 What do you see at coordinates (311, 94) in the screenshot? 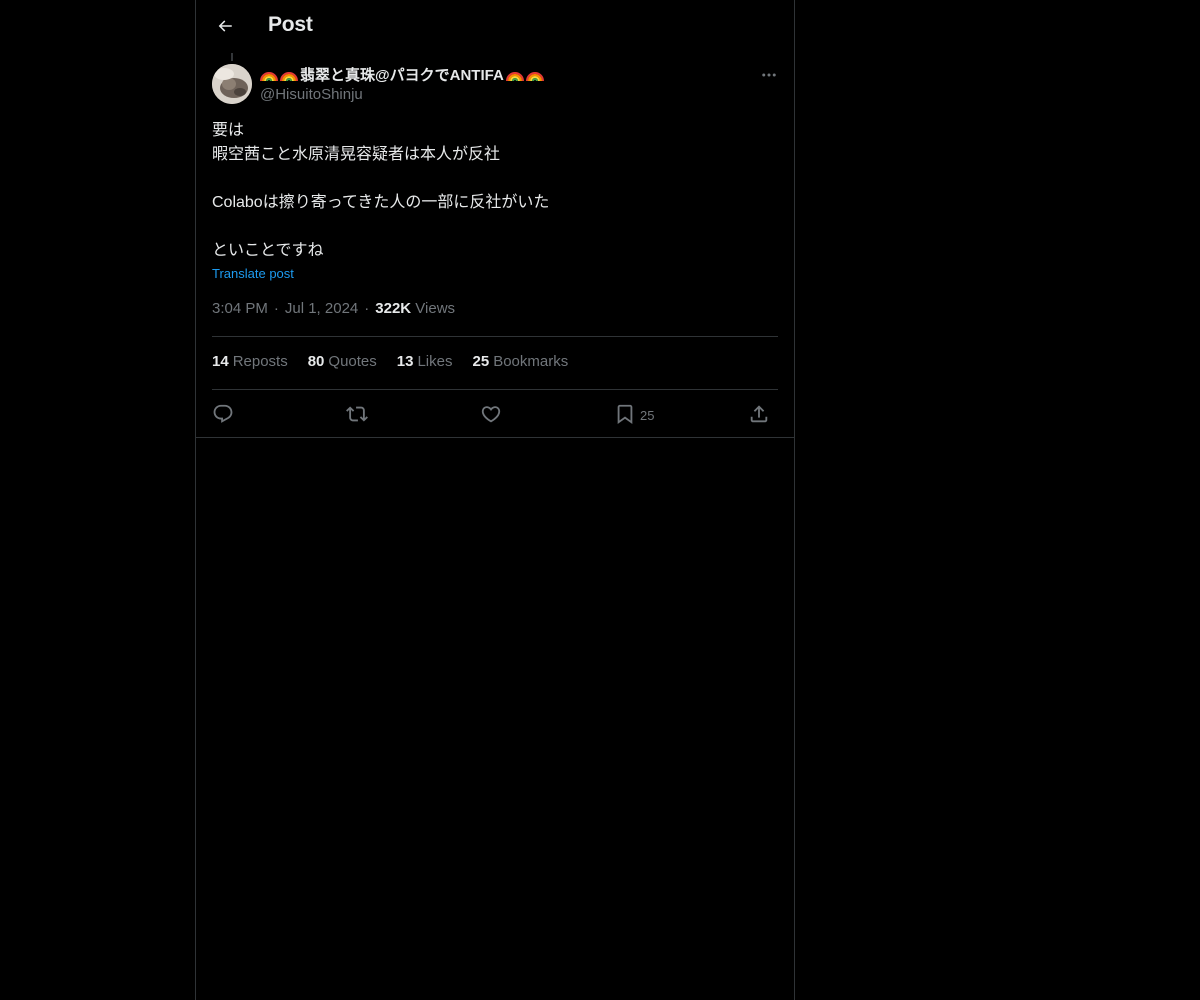
I see `author-handle: @HisuitoShinju` at bounding box center [311, 94].